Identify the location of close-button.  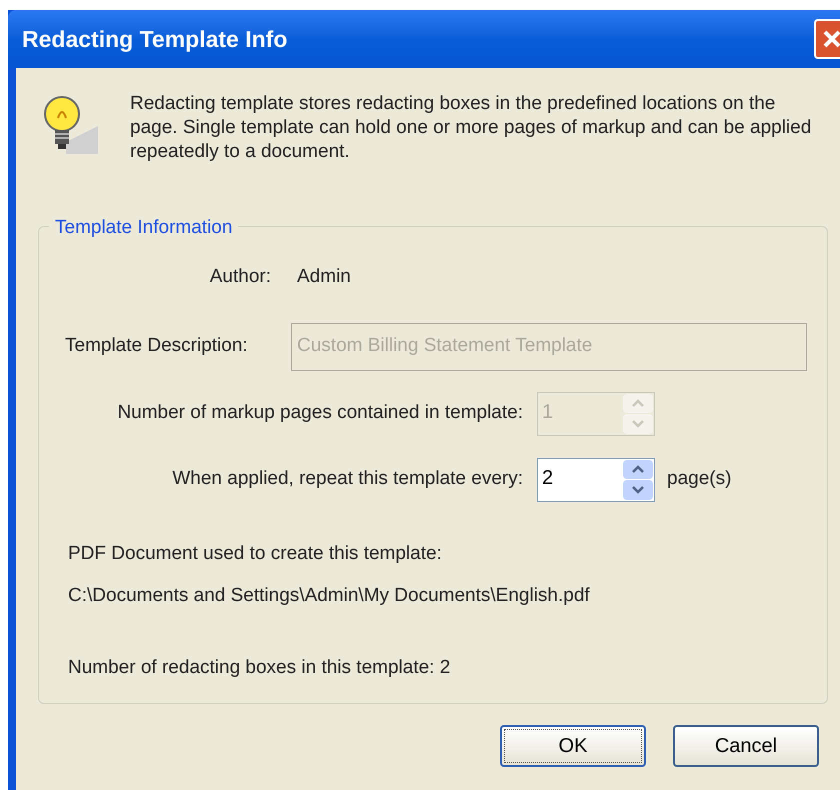
(827, 39).